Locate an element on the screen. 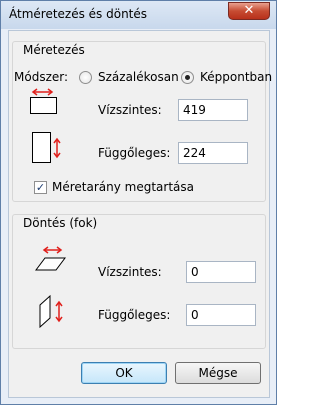  resize-vertical-icon is located at coordinates (46, 147).